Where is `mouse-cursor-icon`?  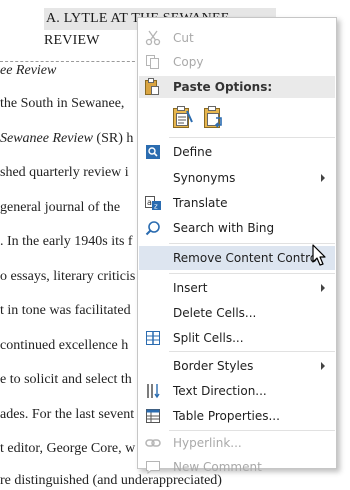
mouse-cursor-icon is located at coordinates (319, 255).